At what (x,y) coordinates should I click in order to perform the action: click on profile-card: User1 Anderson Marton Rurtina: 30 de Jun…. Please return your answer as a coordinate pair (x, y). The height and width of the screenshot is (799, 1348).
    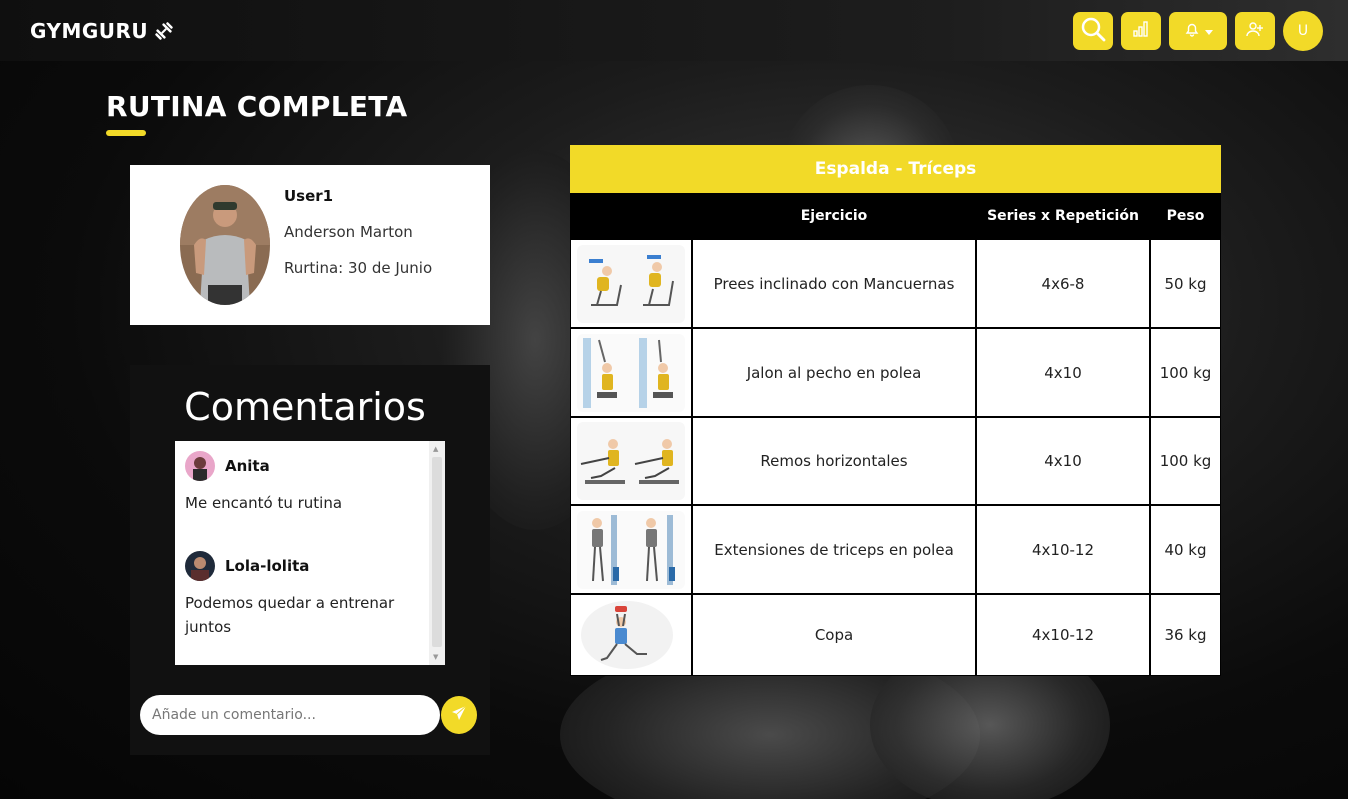
    Looking at the image, I should click on (310, 245).